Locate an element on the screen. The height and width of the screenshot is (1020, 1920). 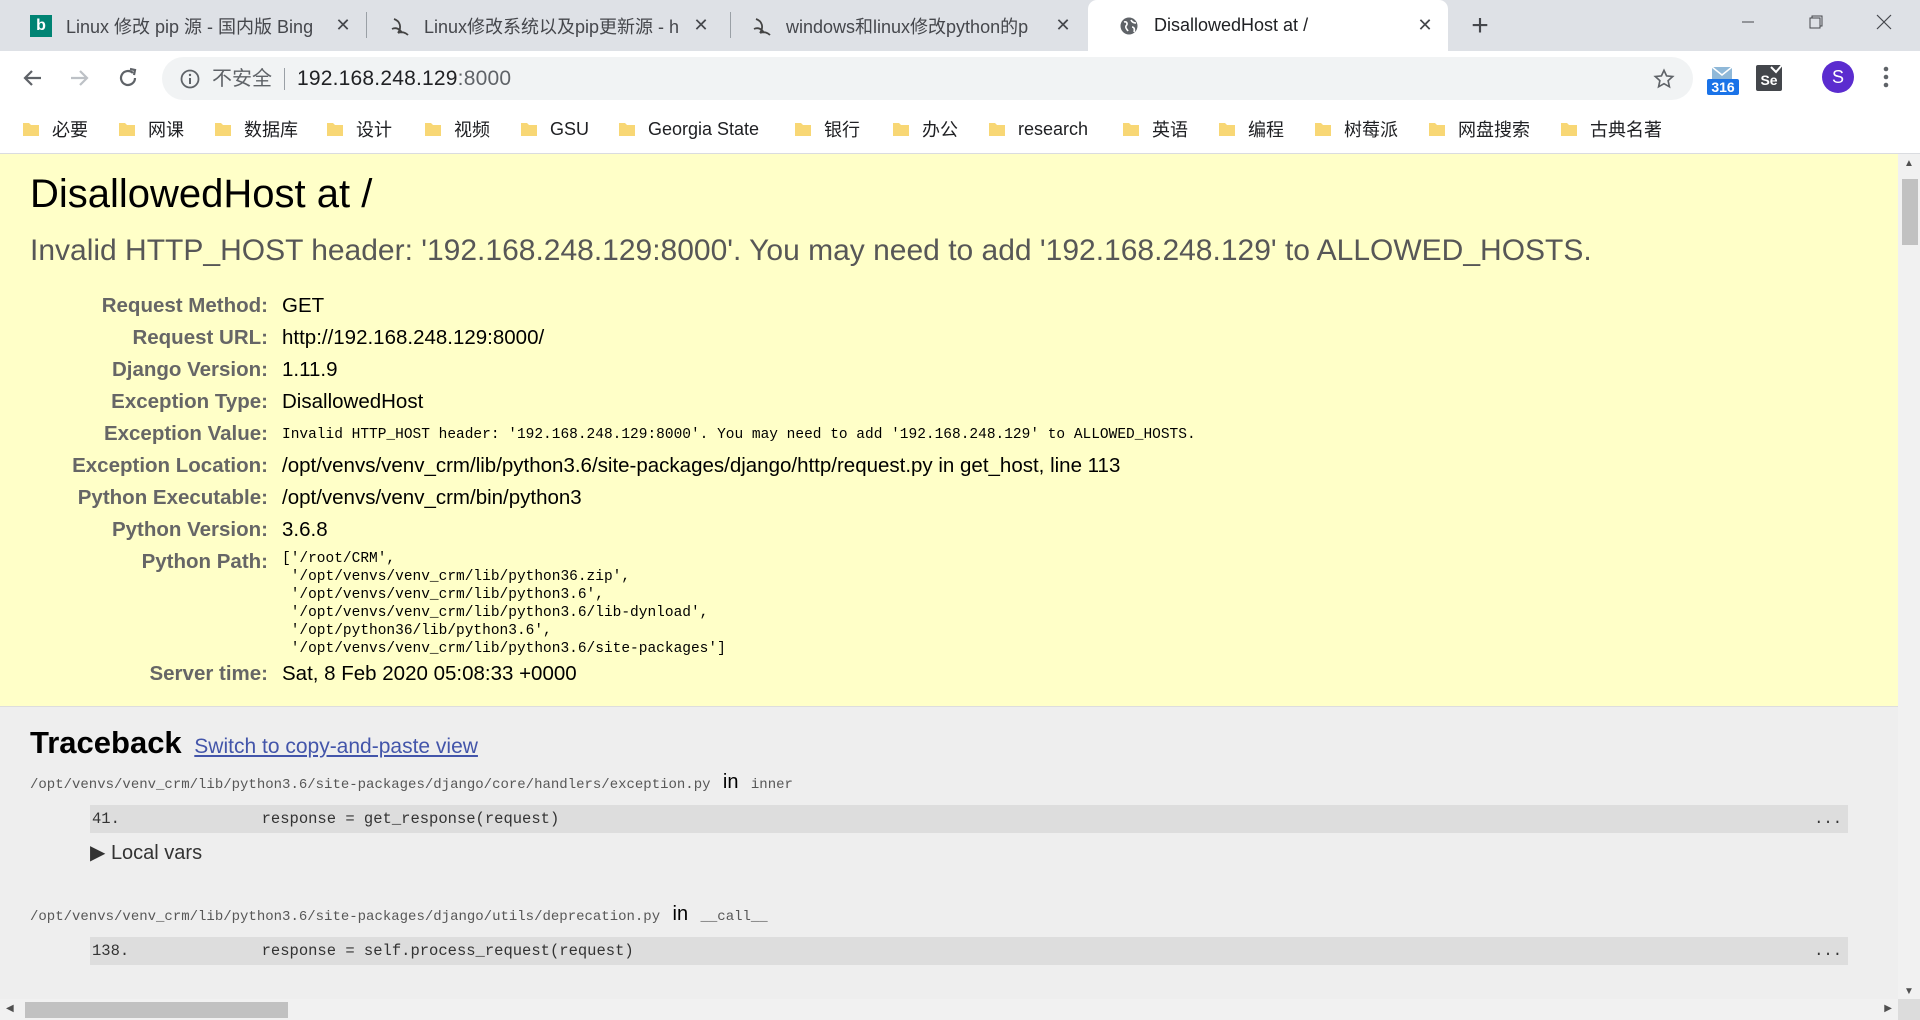
bing-icon: b is located at coordinates (41, 25).